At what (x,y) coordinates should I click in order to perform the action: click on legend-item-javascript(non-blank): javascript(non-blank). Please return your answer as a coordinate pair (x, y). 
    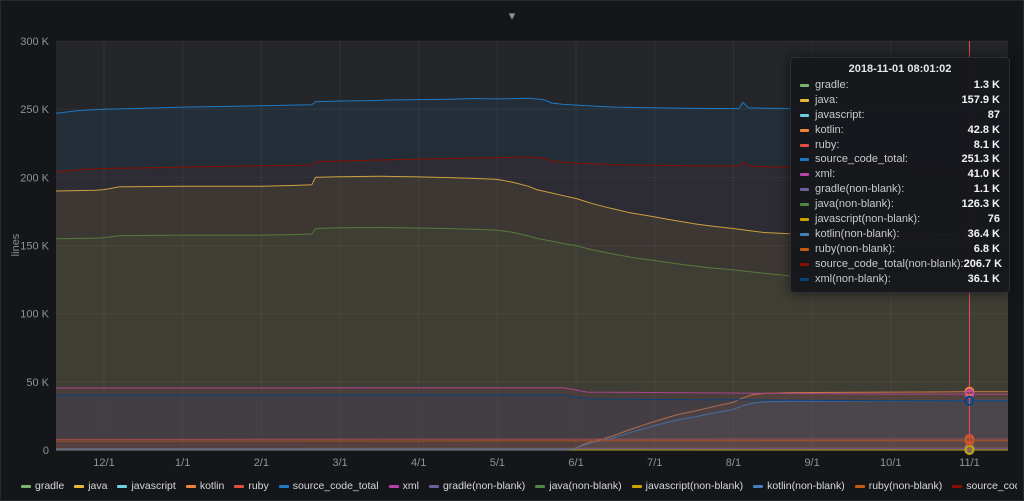
    Looking at the image, I should click on (687, 486).